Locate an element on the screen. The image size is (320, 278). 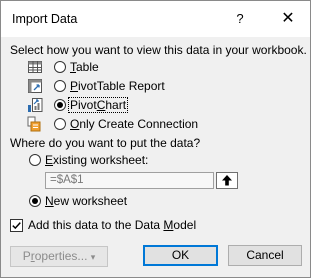
table-icon is located at coordinates (35, 67).